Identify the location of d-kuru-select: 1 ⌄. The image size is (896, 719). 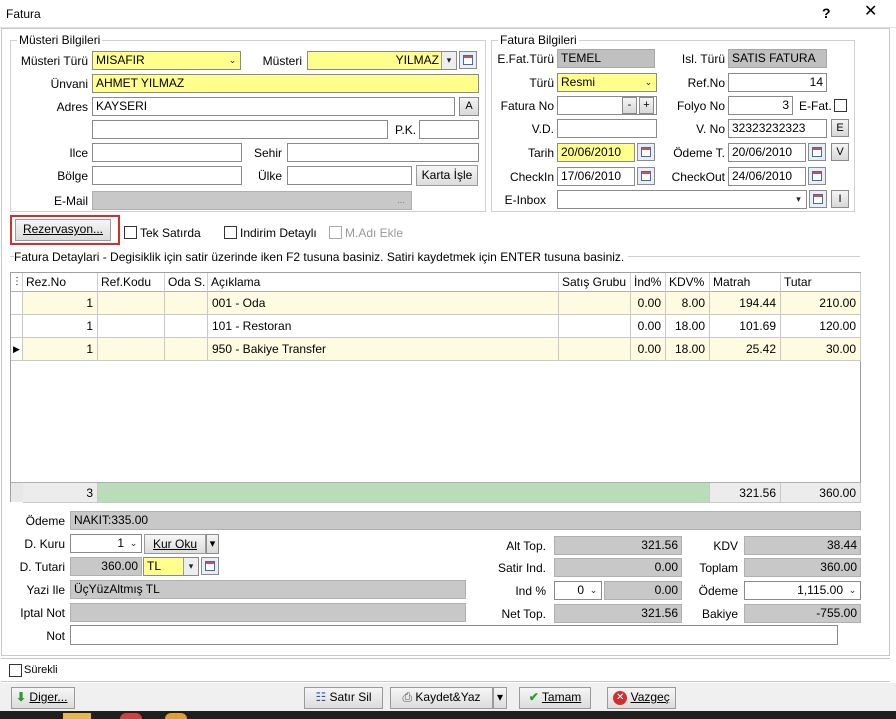
(106, 543).